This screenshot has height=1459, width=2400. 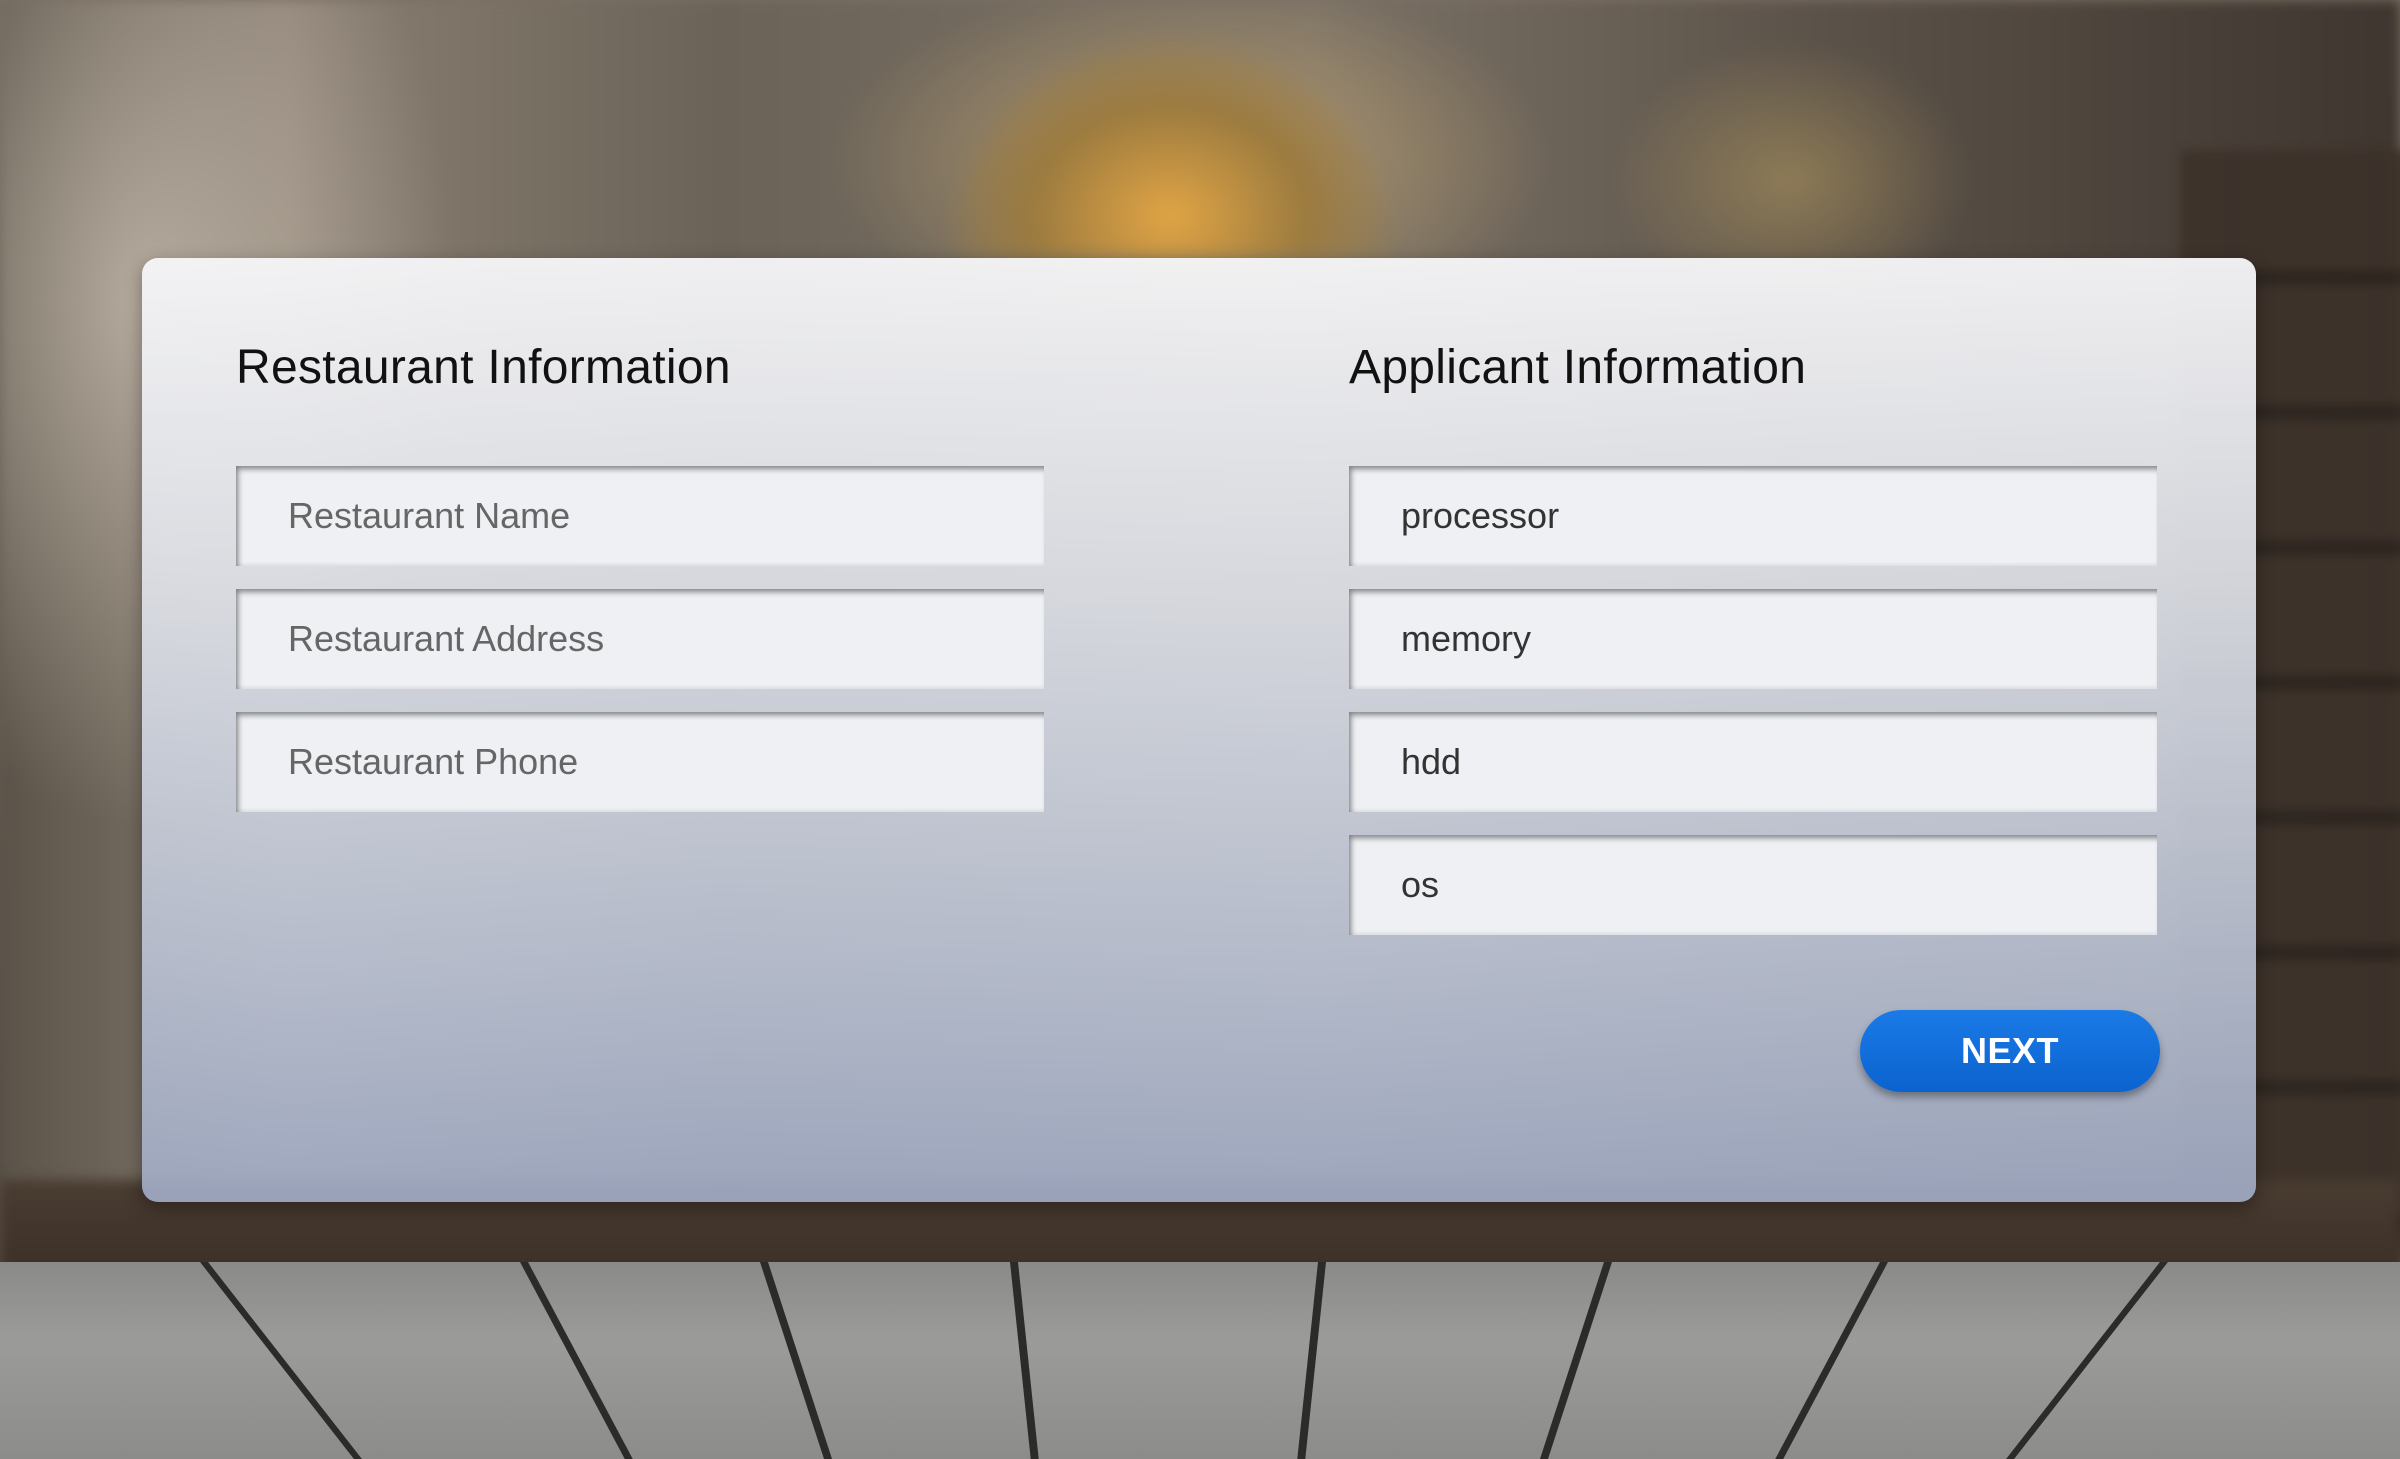 What do you see at coordinates (1753, 639) in the screenshot?
I see `memory-input` at bounding box center [1753, 639].